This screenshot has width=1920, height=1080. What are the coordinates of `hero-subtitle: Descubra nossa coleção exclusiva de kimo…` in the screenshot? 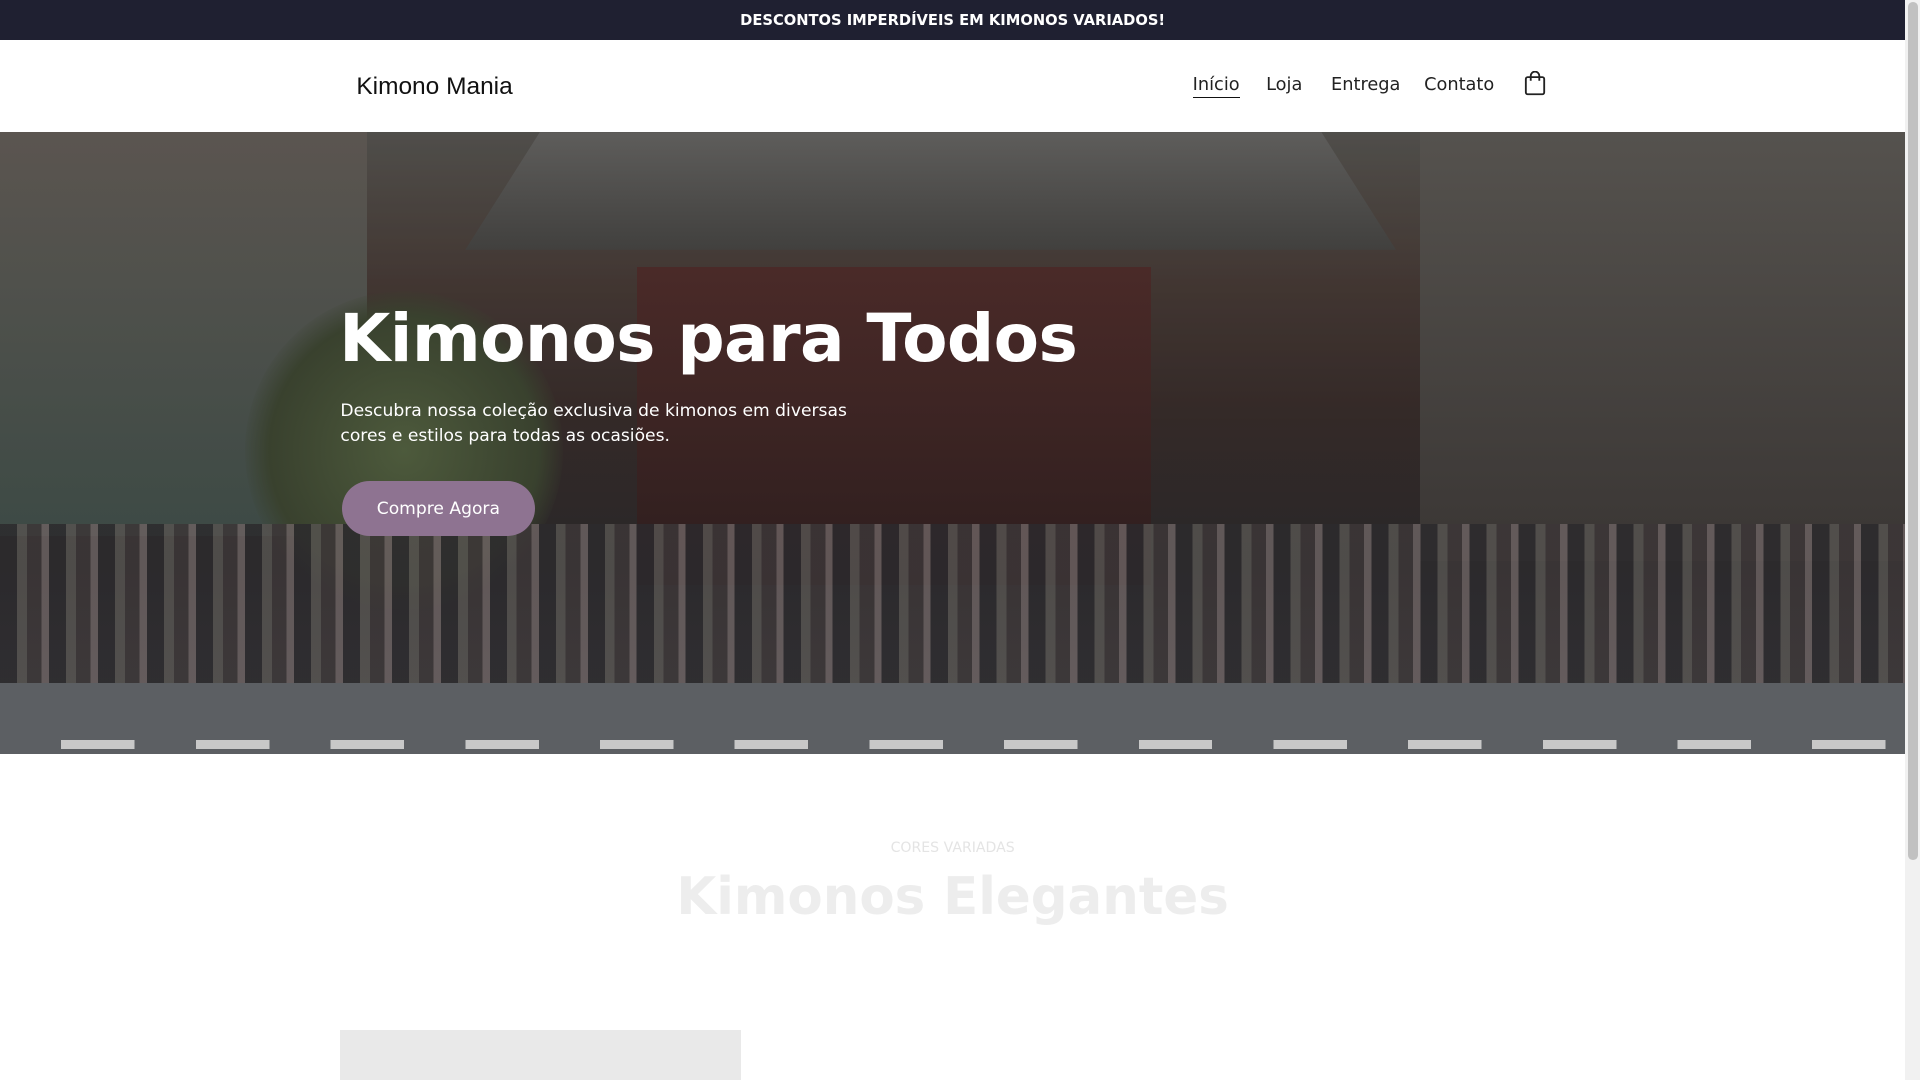 It's located at (593, 423).